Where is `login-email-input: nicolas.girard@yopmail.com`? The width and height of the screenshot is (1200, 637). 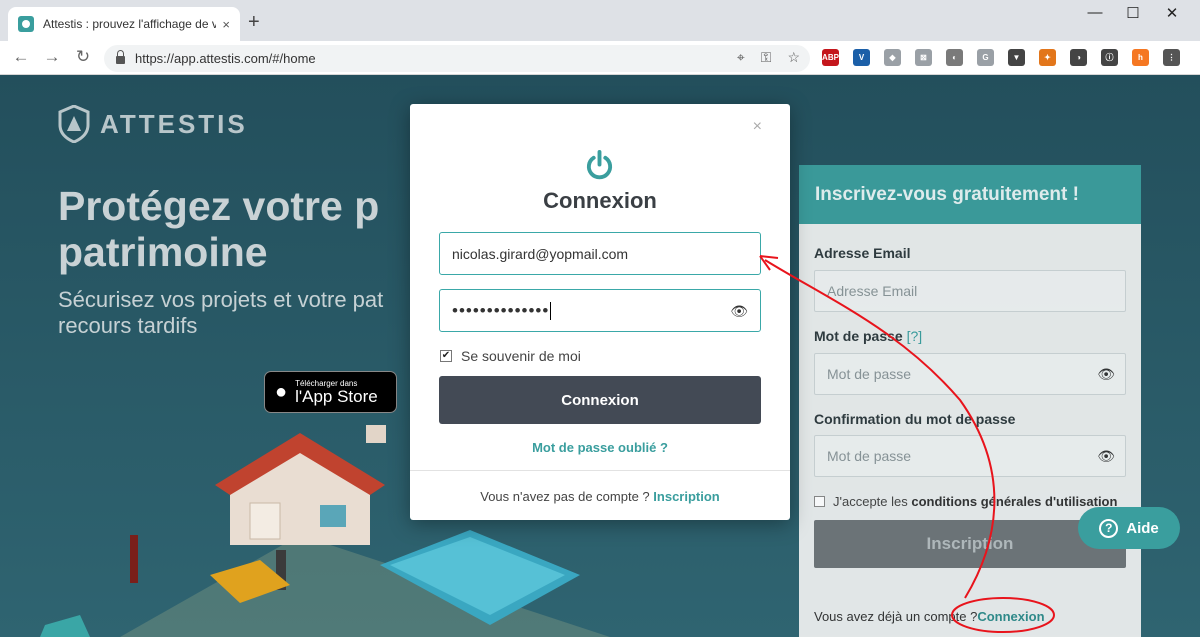 login-email-input: nicolas.girard@yopmail.com is located at coordinates (600, 253).